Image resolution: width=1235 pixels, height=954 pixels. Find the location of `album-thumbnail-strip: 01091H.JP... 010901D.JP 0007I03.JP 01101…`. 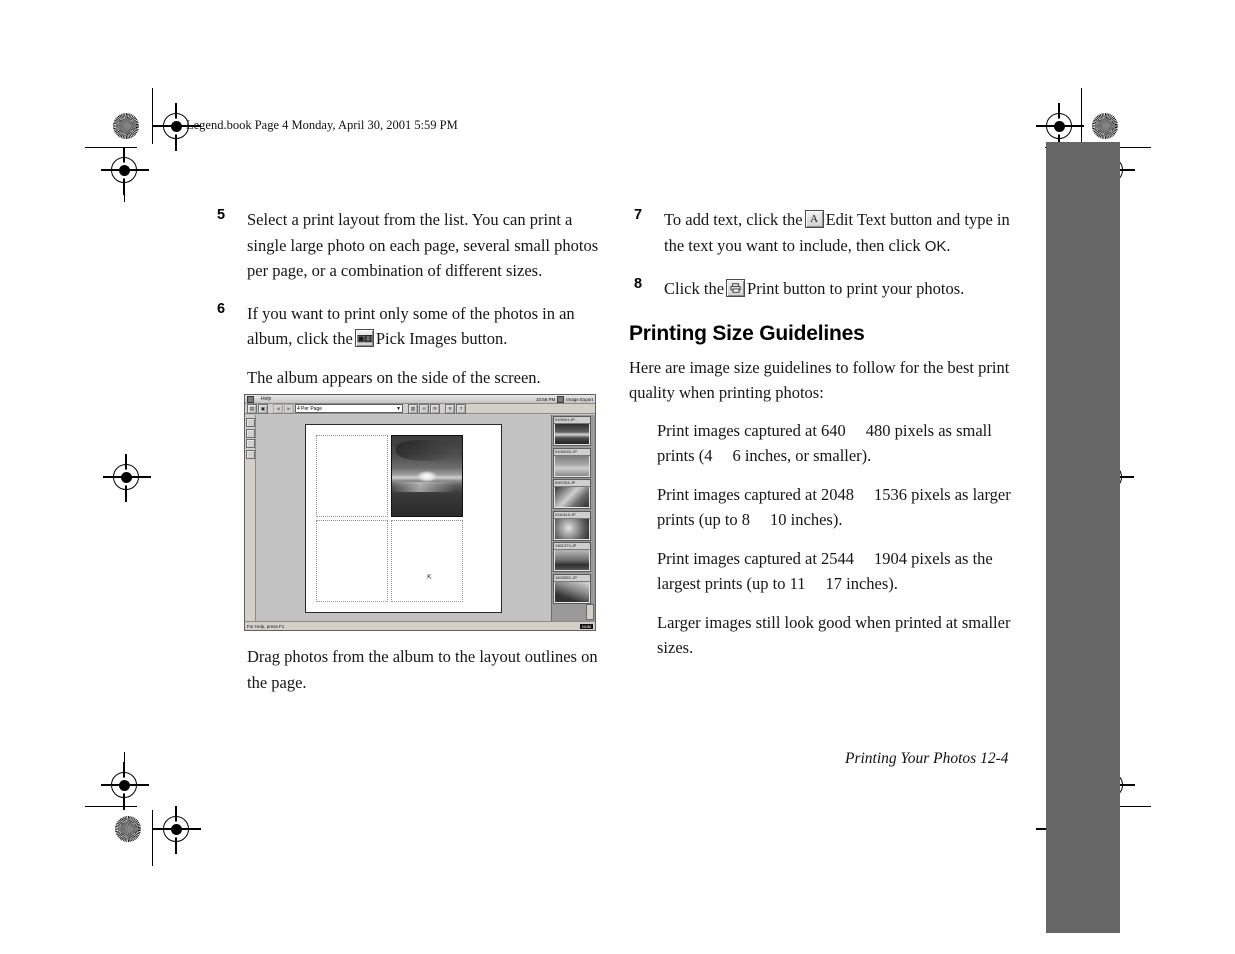

album-thumbnail-strip: 01091H.JP... 010901D.JP 0007I03.JP 01101… is located at coordinates (573, 518).